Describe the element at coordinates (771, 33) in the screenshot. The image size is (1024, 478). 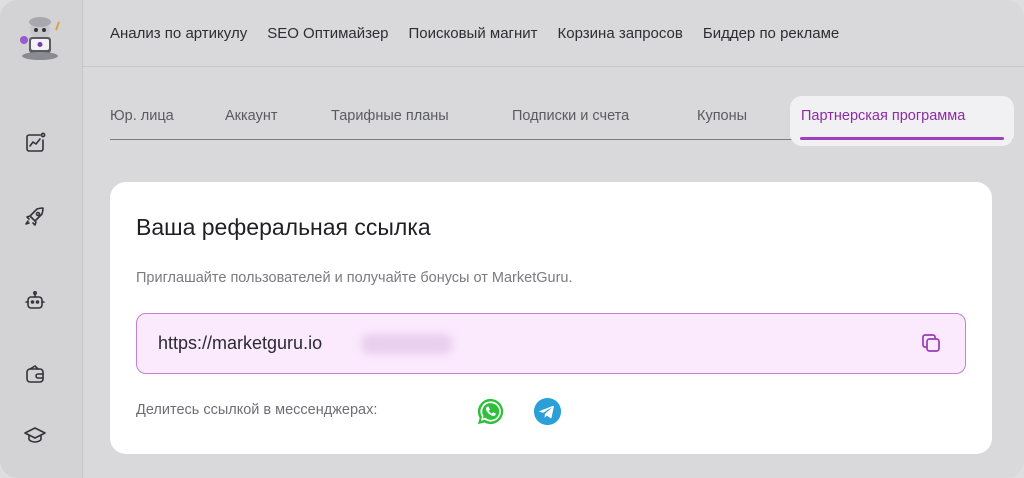
I see `nav-ad-bidder: Биддер по рекламе` at that location.